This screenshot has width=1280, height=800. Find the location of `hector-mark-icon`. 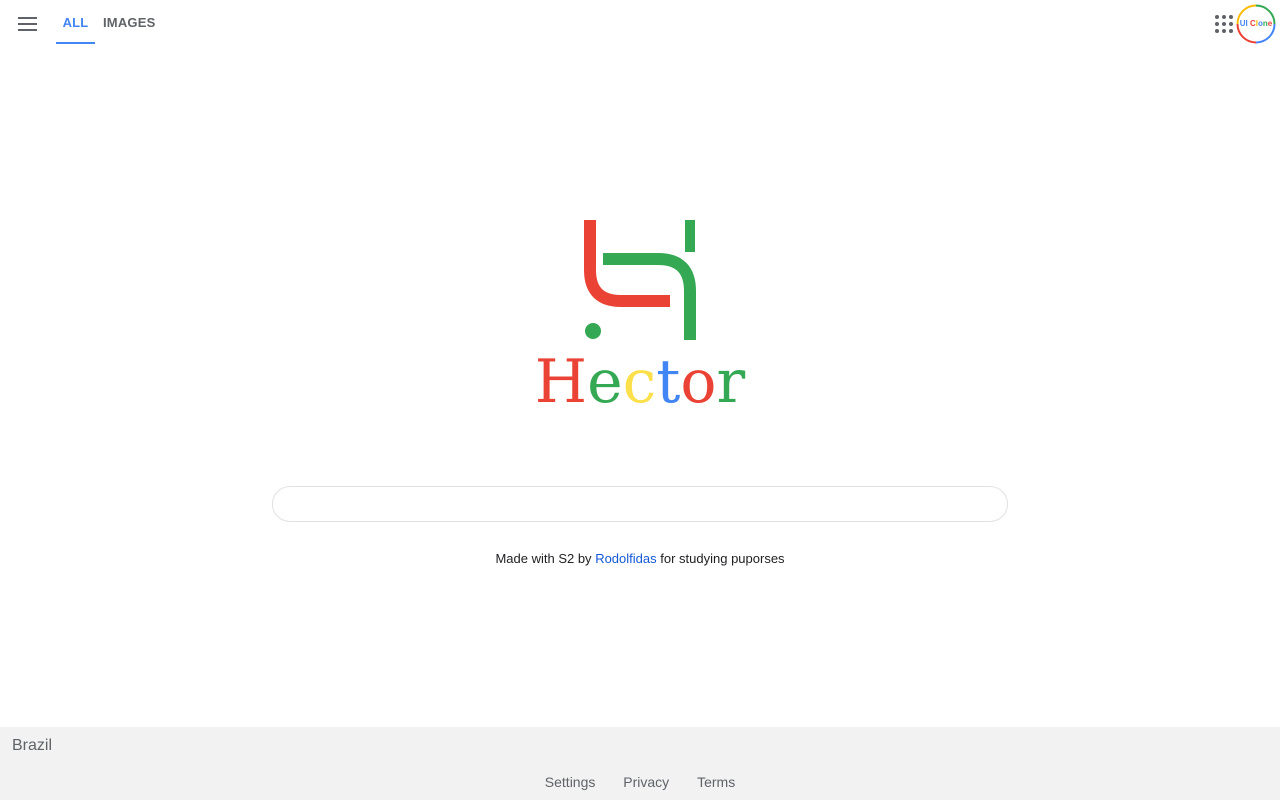

hector-mark-icon is located at coordinates (640, 280).